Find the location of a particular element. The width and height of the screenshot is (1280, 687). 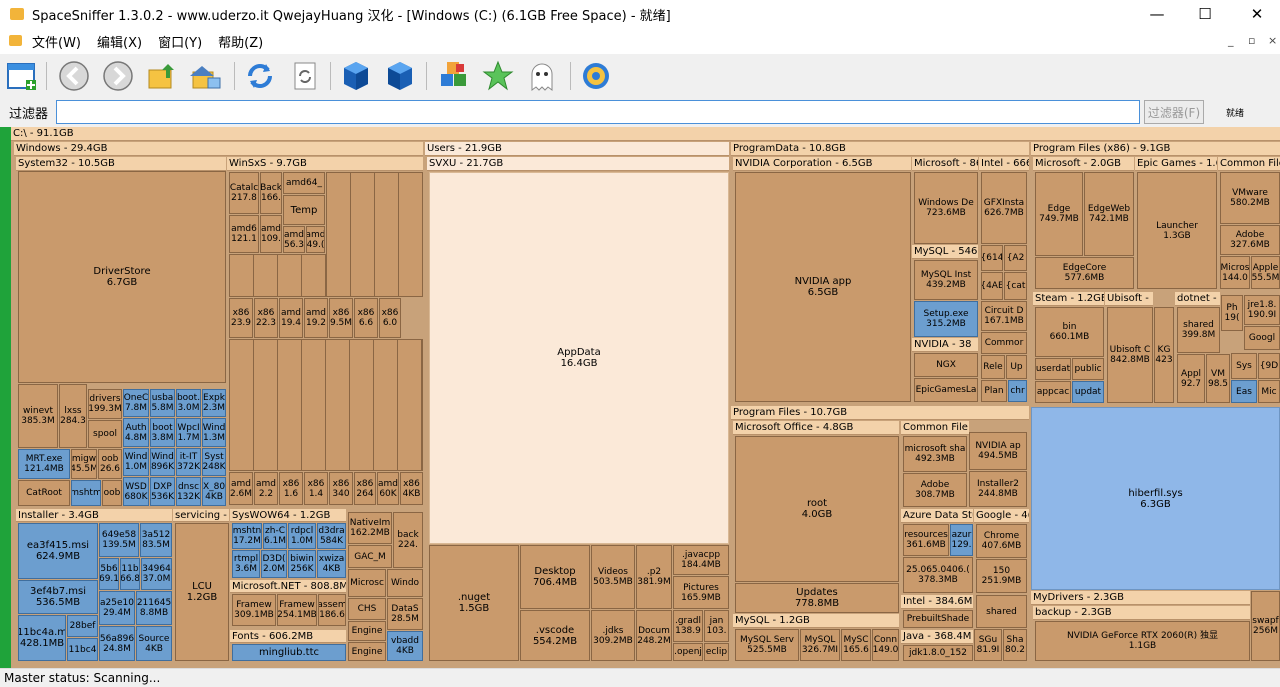

gear-icon is located at coordinates (596, 76).